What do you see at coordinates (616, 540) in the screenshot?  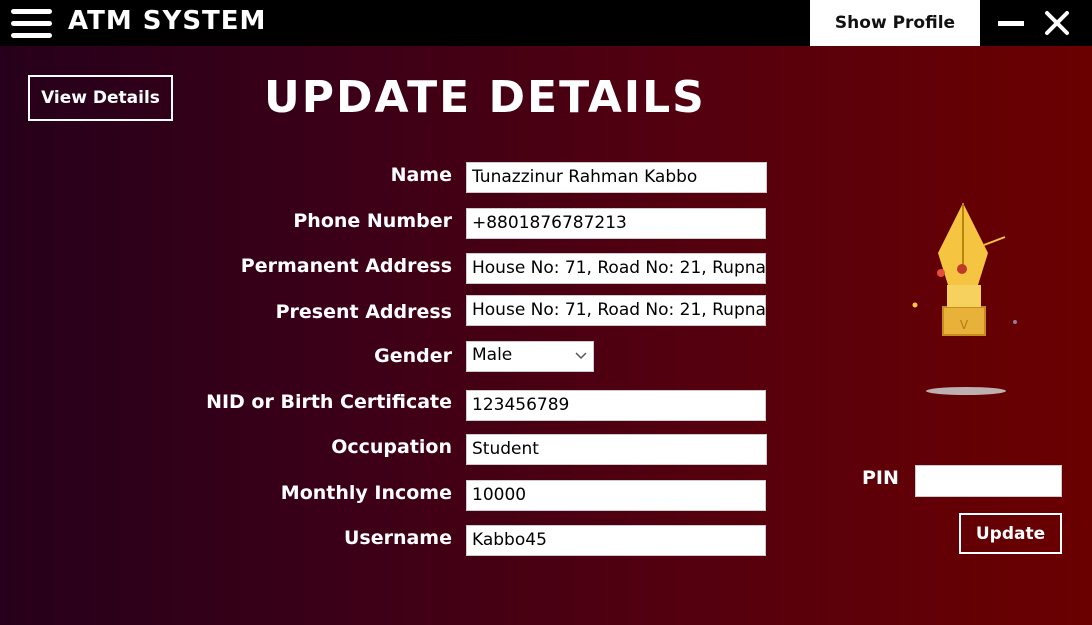 I see `username-field: Kabbo45` at bounding box center [616, 540].